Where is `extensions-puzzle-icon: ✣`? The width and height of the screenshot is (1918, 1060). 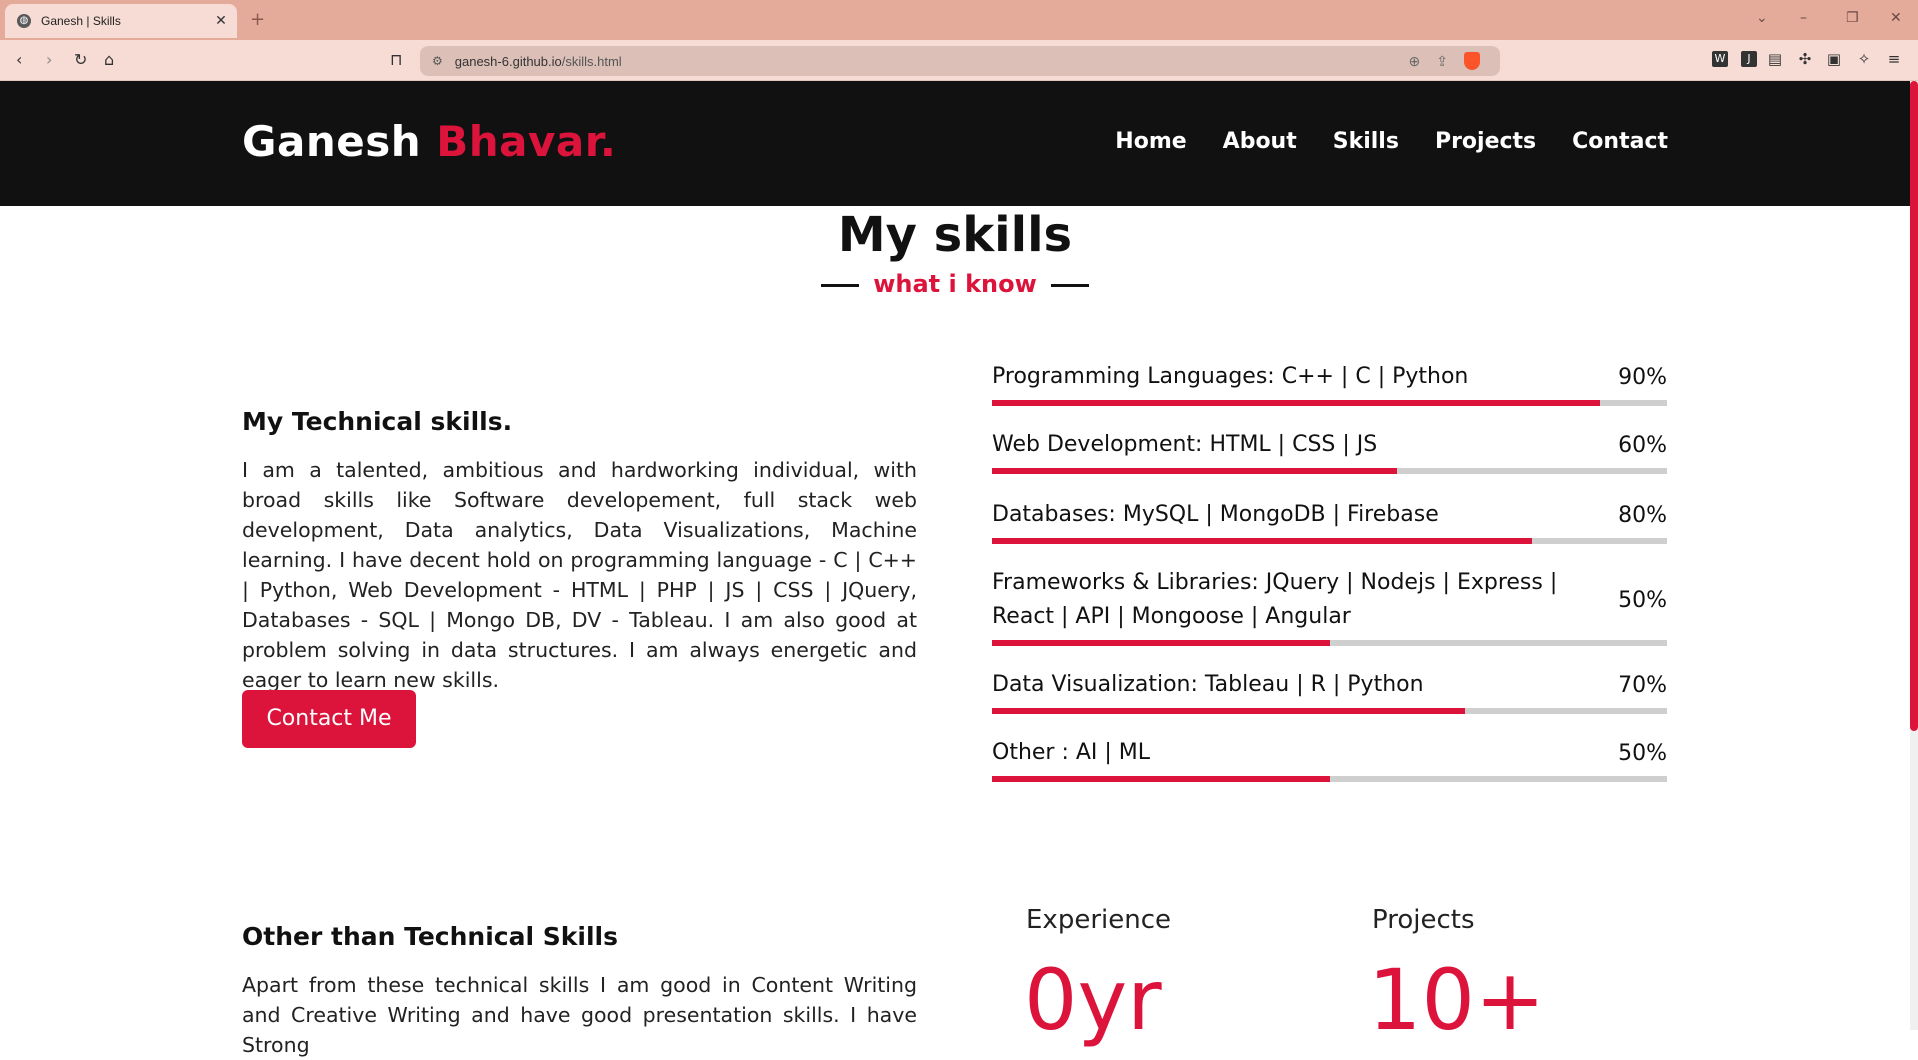
extensions-puzzle-icon: ✣ is located at coordinates (1805, 59).